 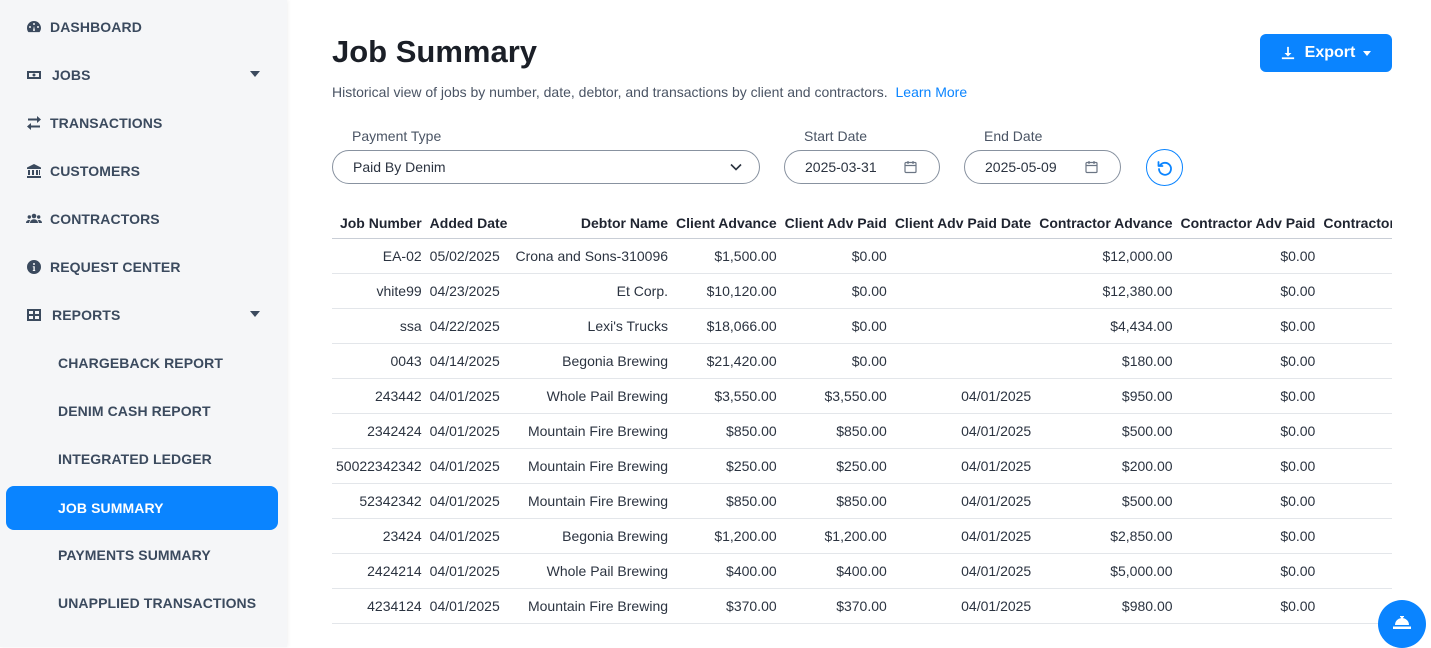 What do you see at coordinates (1106, 466) in the screenshot?
I see `cell-contractor-advance: $200.00` at bounding box center [1106, 466].